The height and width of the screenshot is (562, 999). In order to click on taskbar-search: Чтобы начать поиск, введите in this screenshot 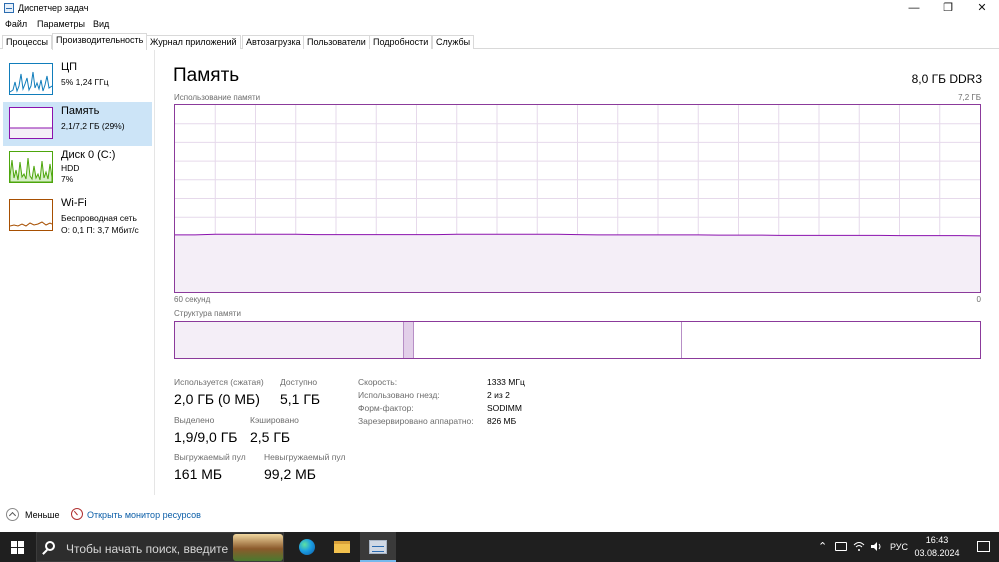, I will do `click(160, 547)`.